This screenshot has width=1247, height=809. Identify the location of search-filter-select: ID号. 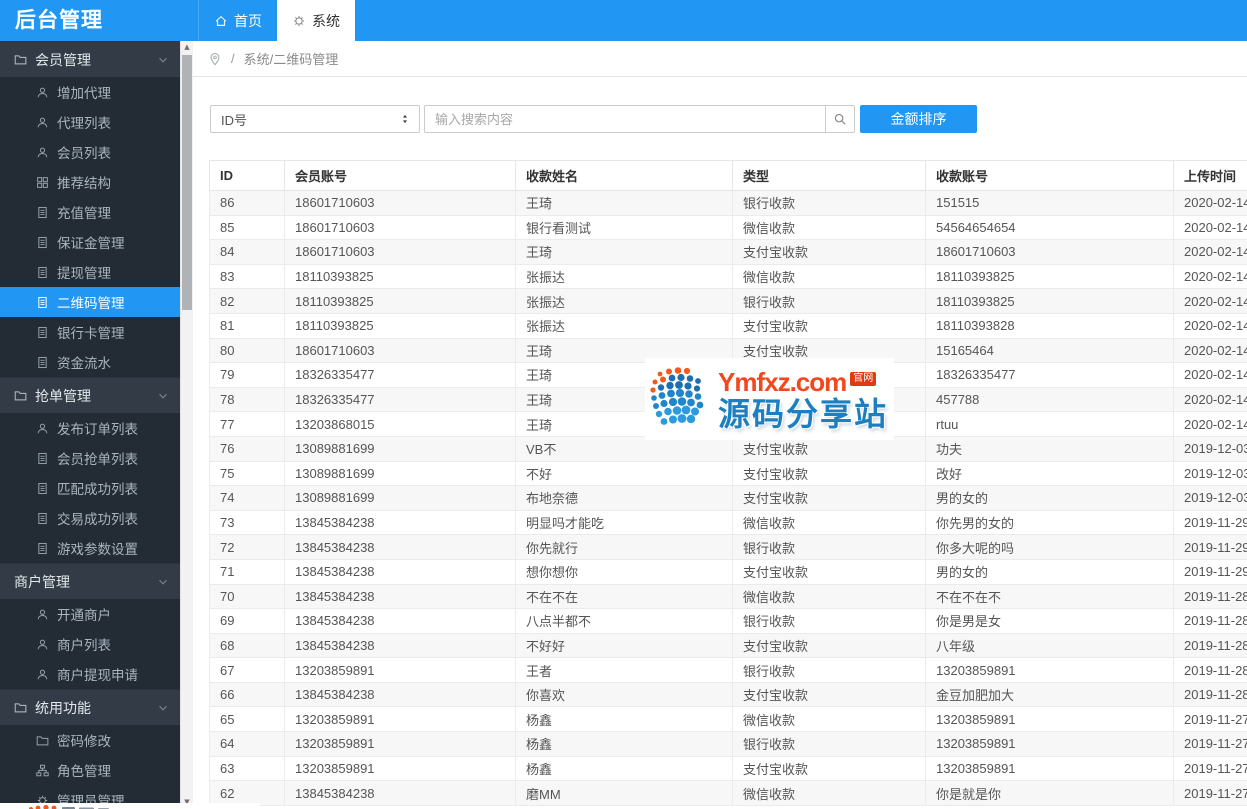
(315, 119).